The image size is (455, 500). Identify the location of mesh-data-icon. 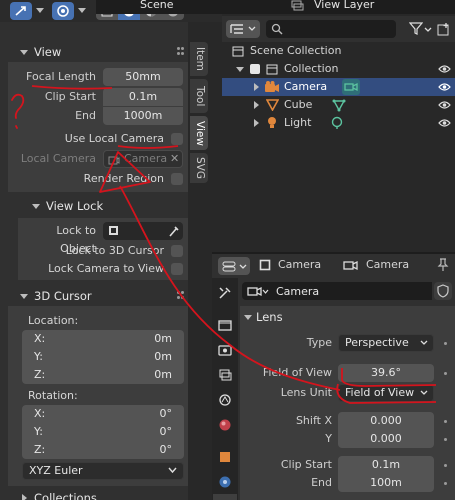
(339, 105).